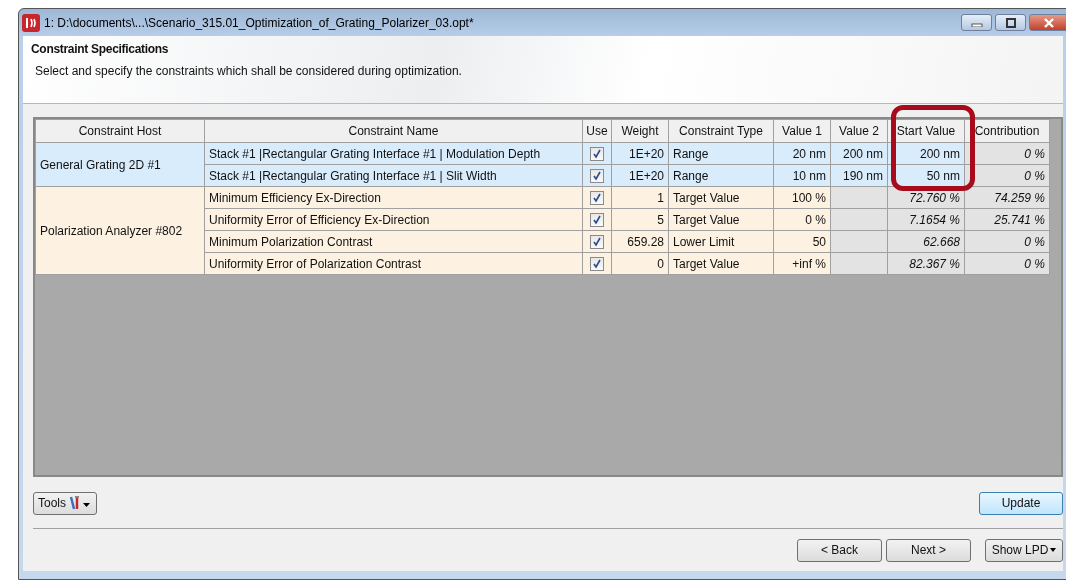 The height and width of the screenshot is (580, 1066). Describe the element at coordinates (120, 230) in the screenshot. I see `table-cell: Polarization Analyzer #802` at that location.